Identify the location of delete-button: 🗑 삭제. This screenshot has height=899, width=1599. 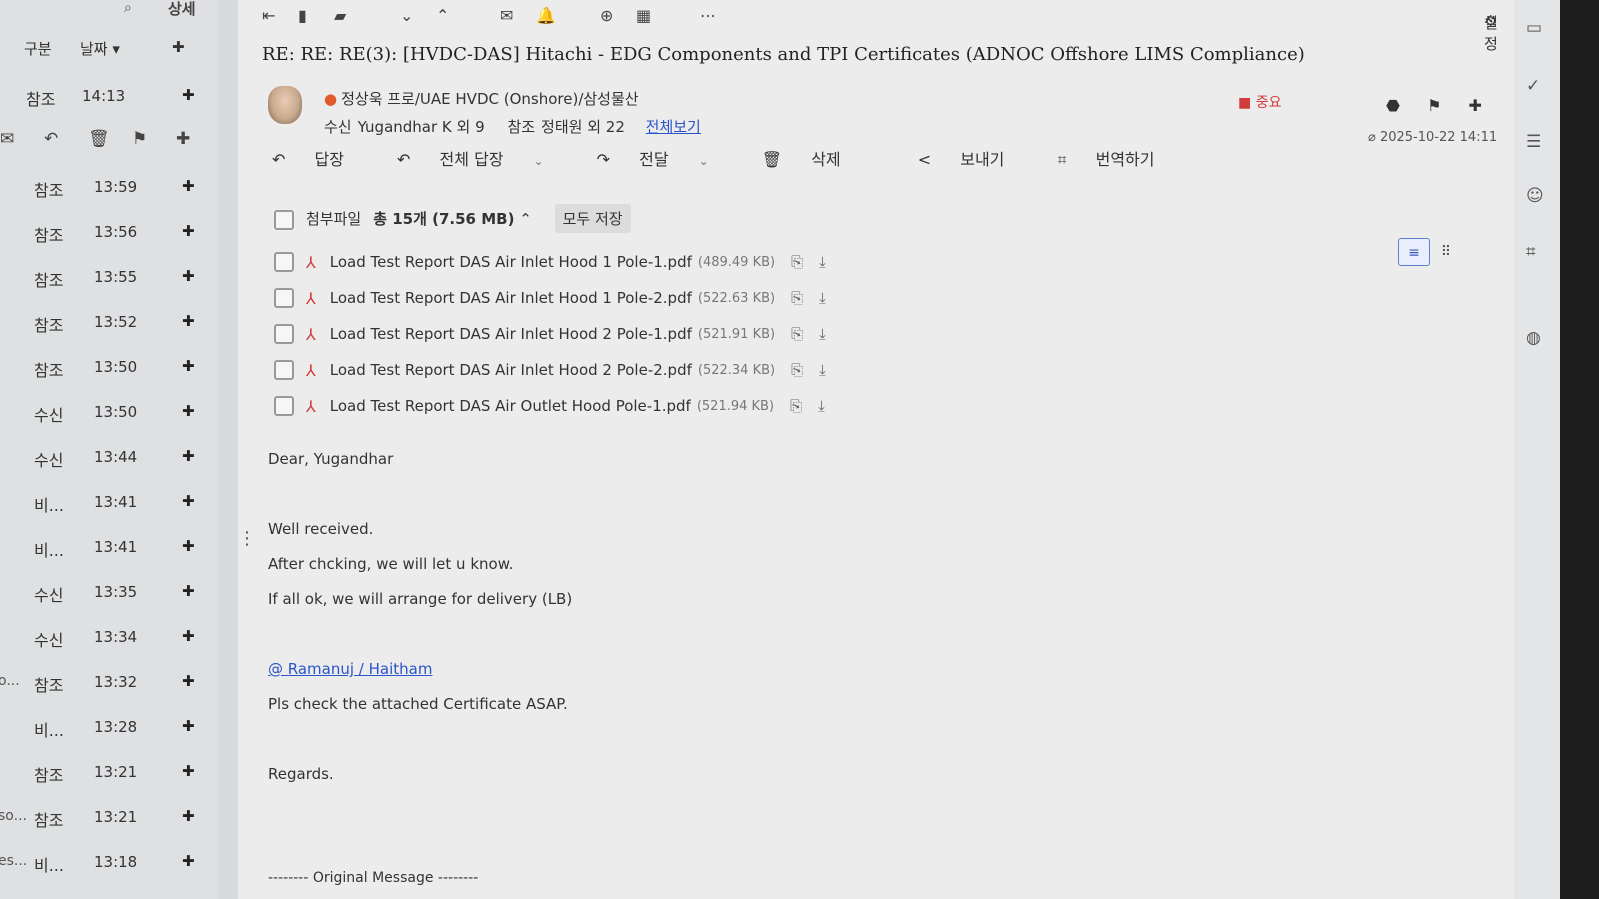
(813, 159).